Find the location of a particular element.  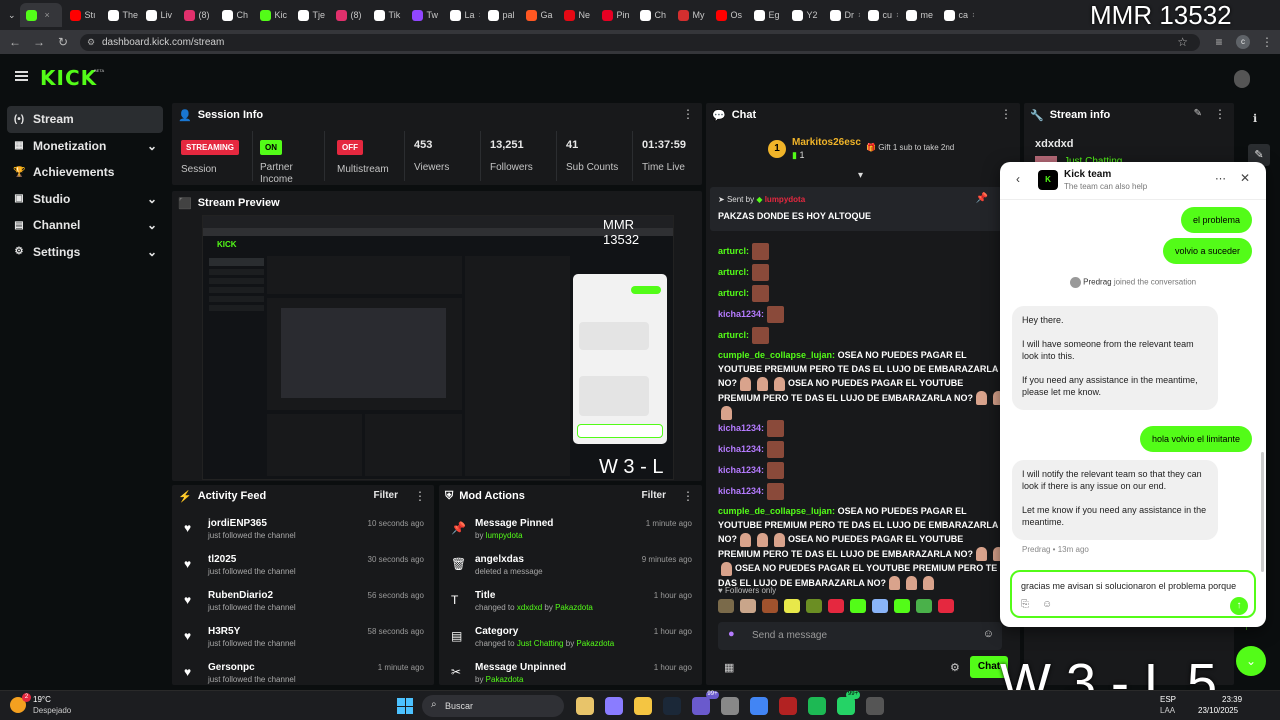

mod-kebab-icon: ⋮ is located at coordinates (688, 496).